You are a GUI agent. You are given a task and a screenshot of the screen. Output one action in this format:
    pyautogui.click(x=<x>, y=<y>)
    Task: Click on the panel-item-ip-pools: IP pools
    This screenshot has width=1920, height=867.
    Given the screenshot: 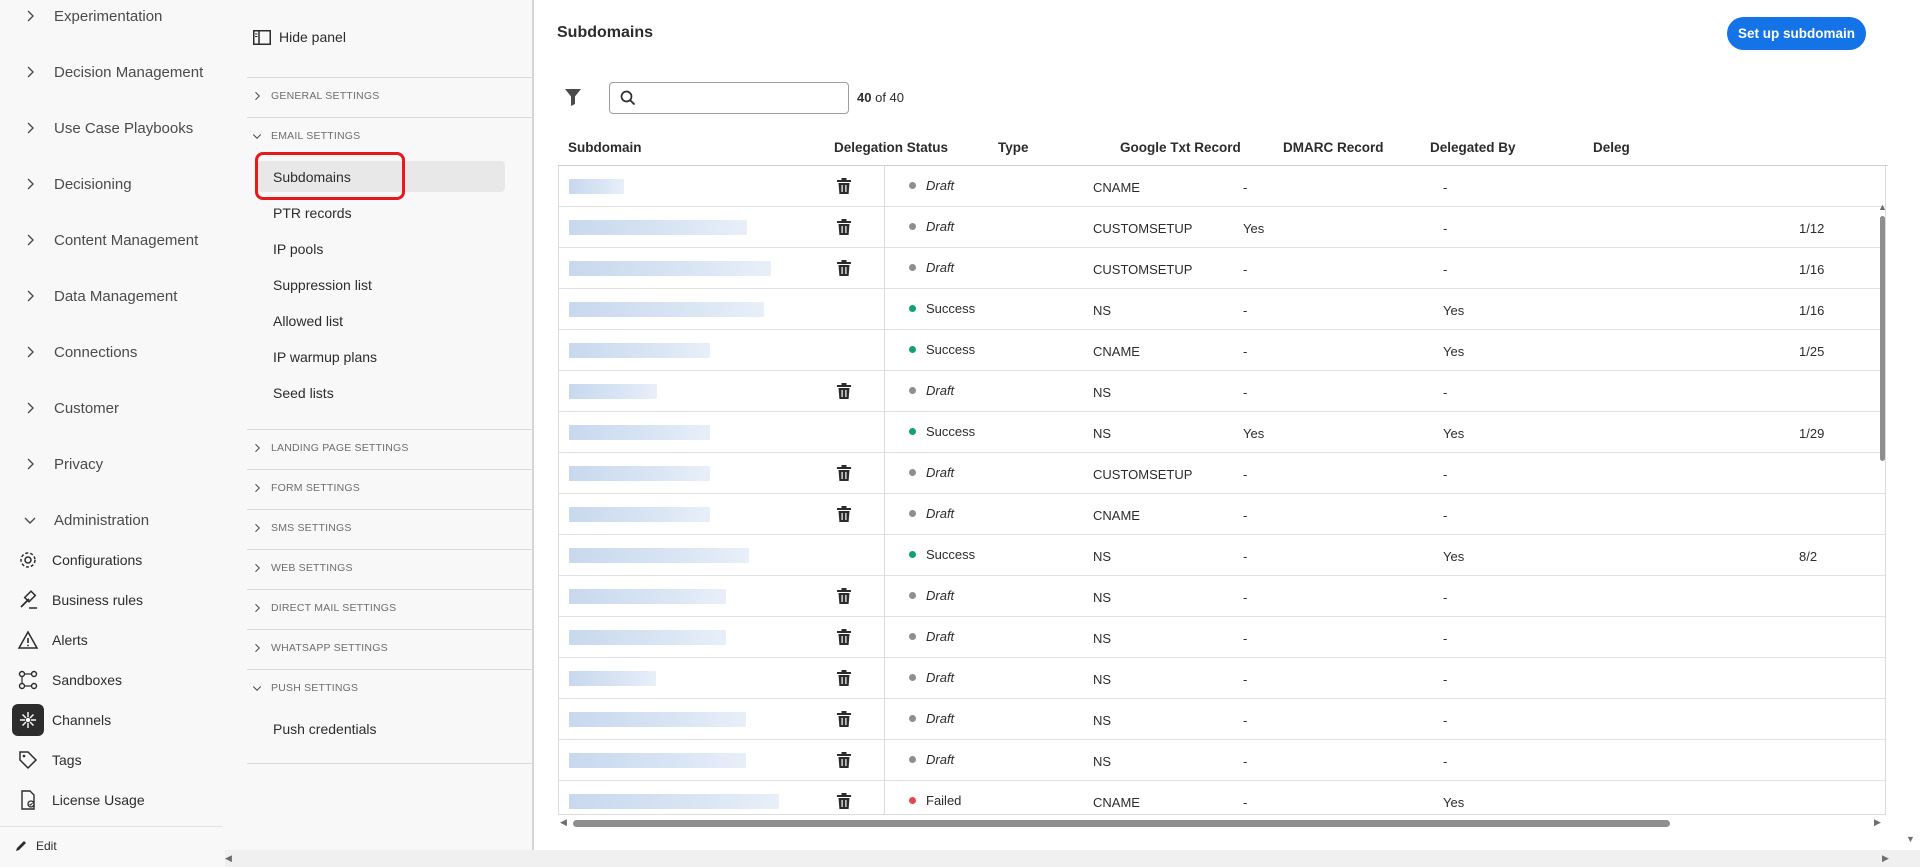 What is the action you would take?
    pyautogui.click(x=298, y=249)
    